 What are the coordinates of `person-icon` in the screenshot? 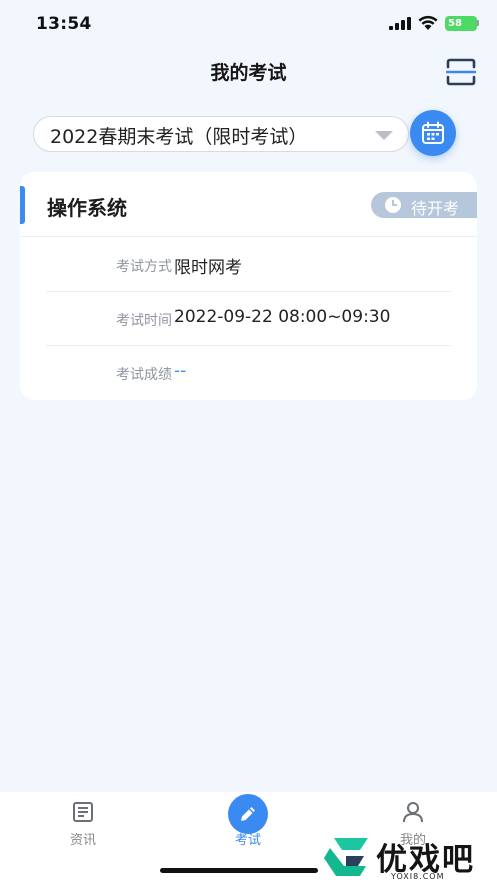 It's located at (413, 812).